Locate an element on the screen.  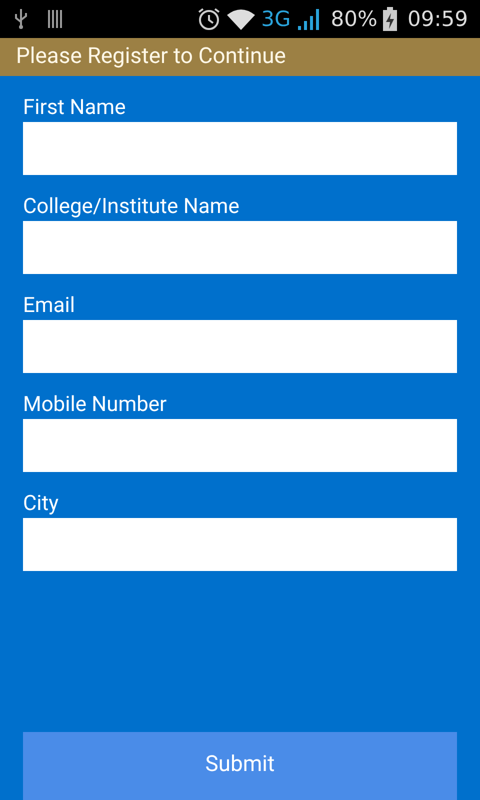
wifi-icon is located at coordinates (241, 19).